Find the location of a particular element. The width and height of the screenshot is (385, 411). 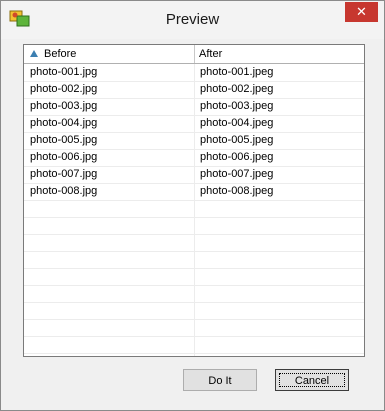

focus-rectangle is located at coordinates (312, 380).